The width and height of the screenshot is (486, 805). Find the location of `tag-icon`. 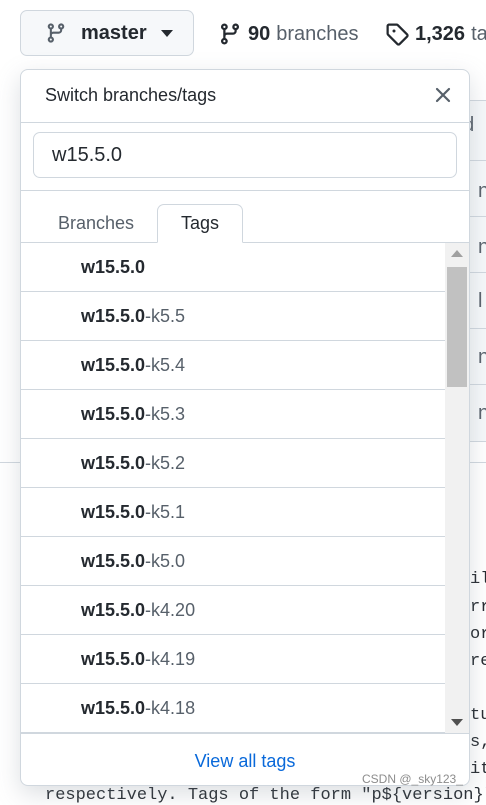

tag-icon is located at coordinates (397, 34).